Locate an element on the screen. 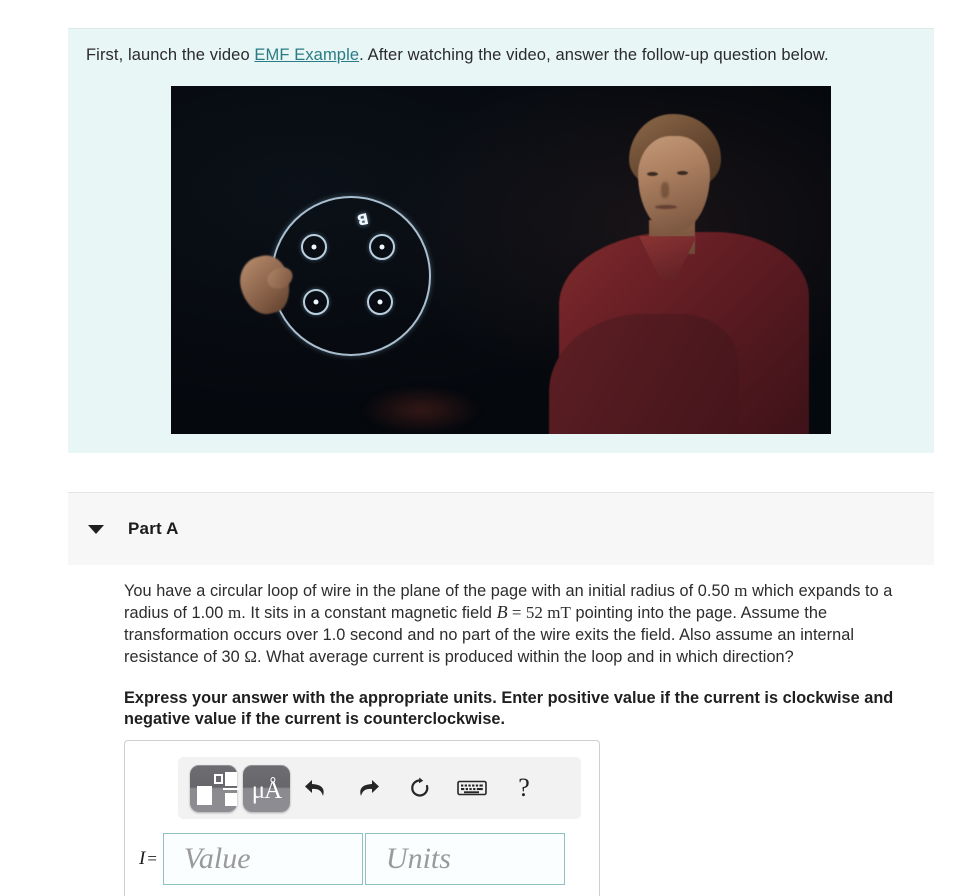  answer-input-row: I = Value Units is located at coordinates (352, 859).